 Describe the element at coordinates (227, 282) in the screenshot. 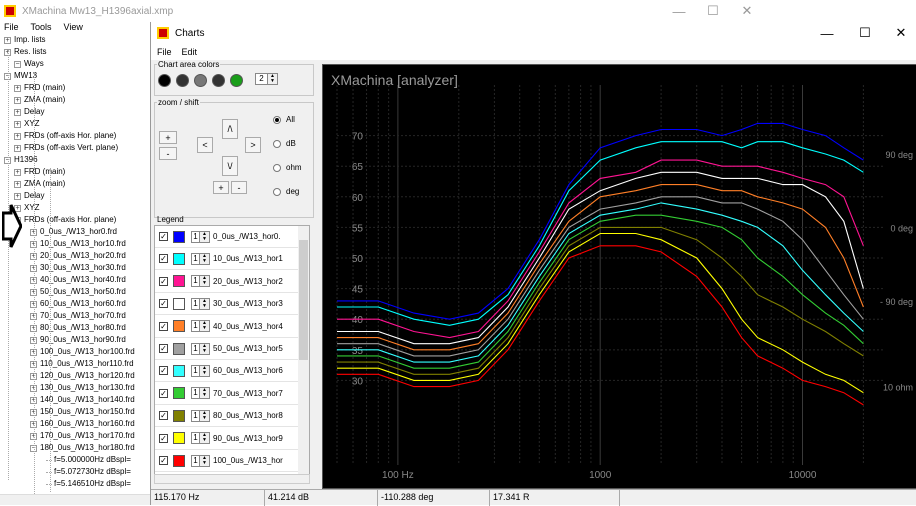

I see `legend-row: ✓ 1 ▲ ▼ 20_0us_/W13_hor2` at that location.